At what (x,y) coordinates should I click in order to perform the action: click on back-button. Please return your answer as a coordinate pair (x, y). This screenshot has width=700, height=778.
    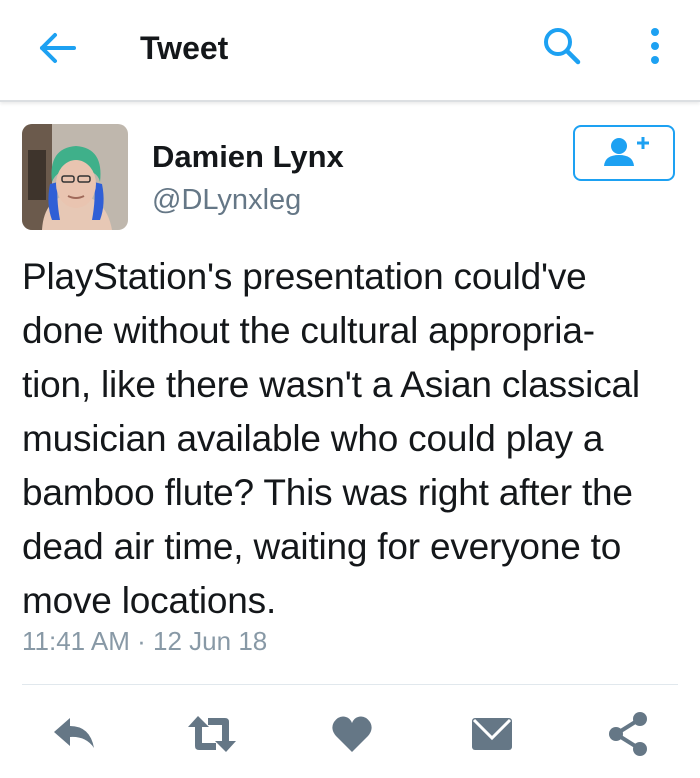
    Looking at the image, I should click on (58, 48).